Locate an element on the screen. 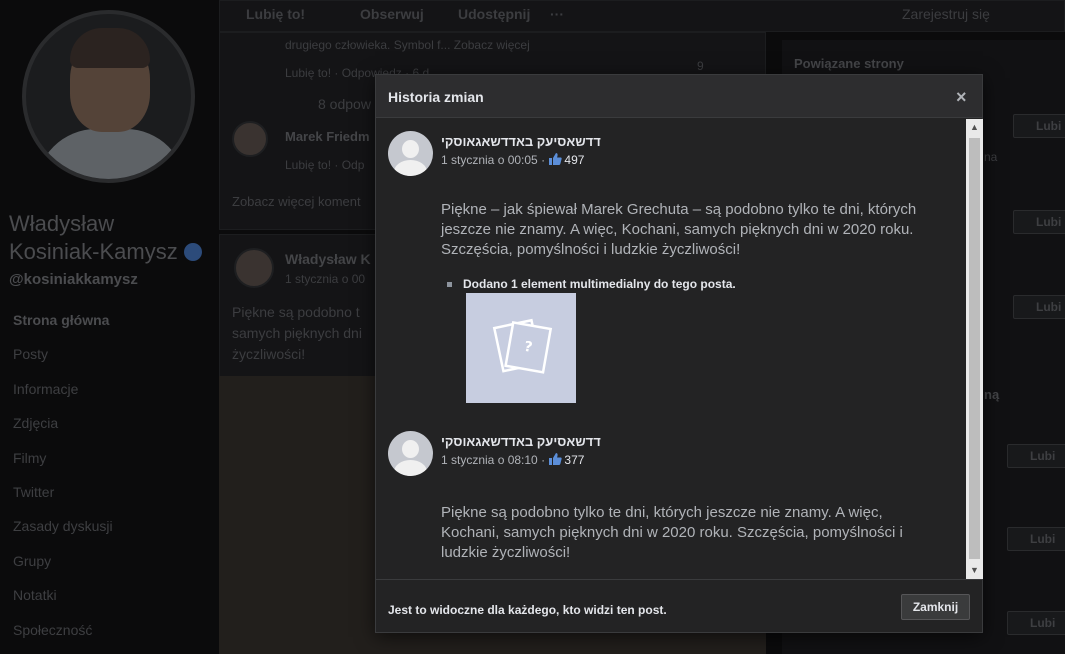 The image size is (1065, 654). post-author: Władysław K is located at coordinates (328, 259).